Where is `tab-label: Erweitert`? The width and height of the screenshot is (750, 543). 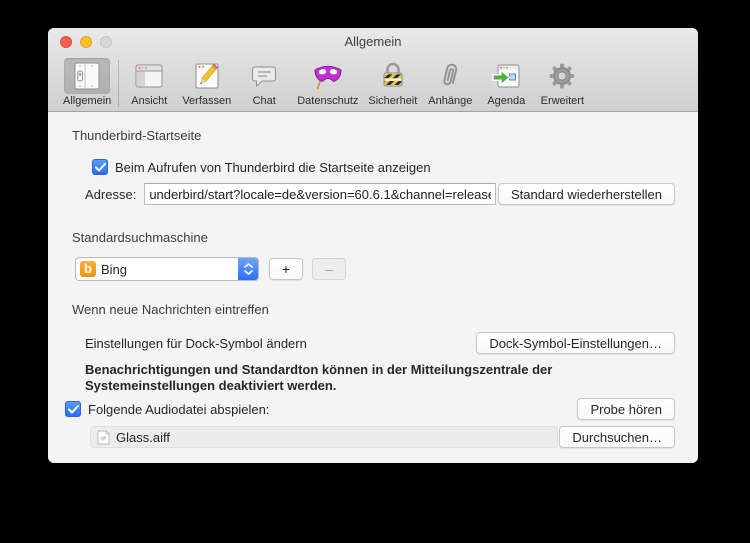 tab-label: Erweitert is located at coordinates (562, 101).